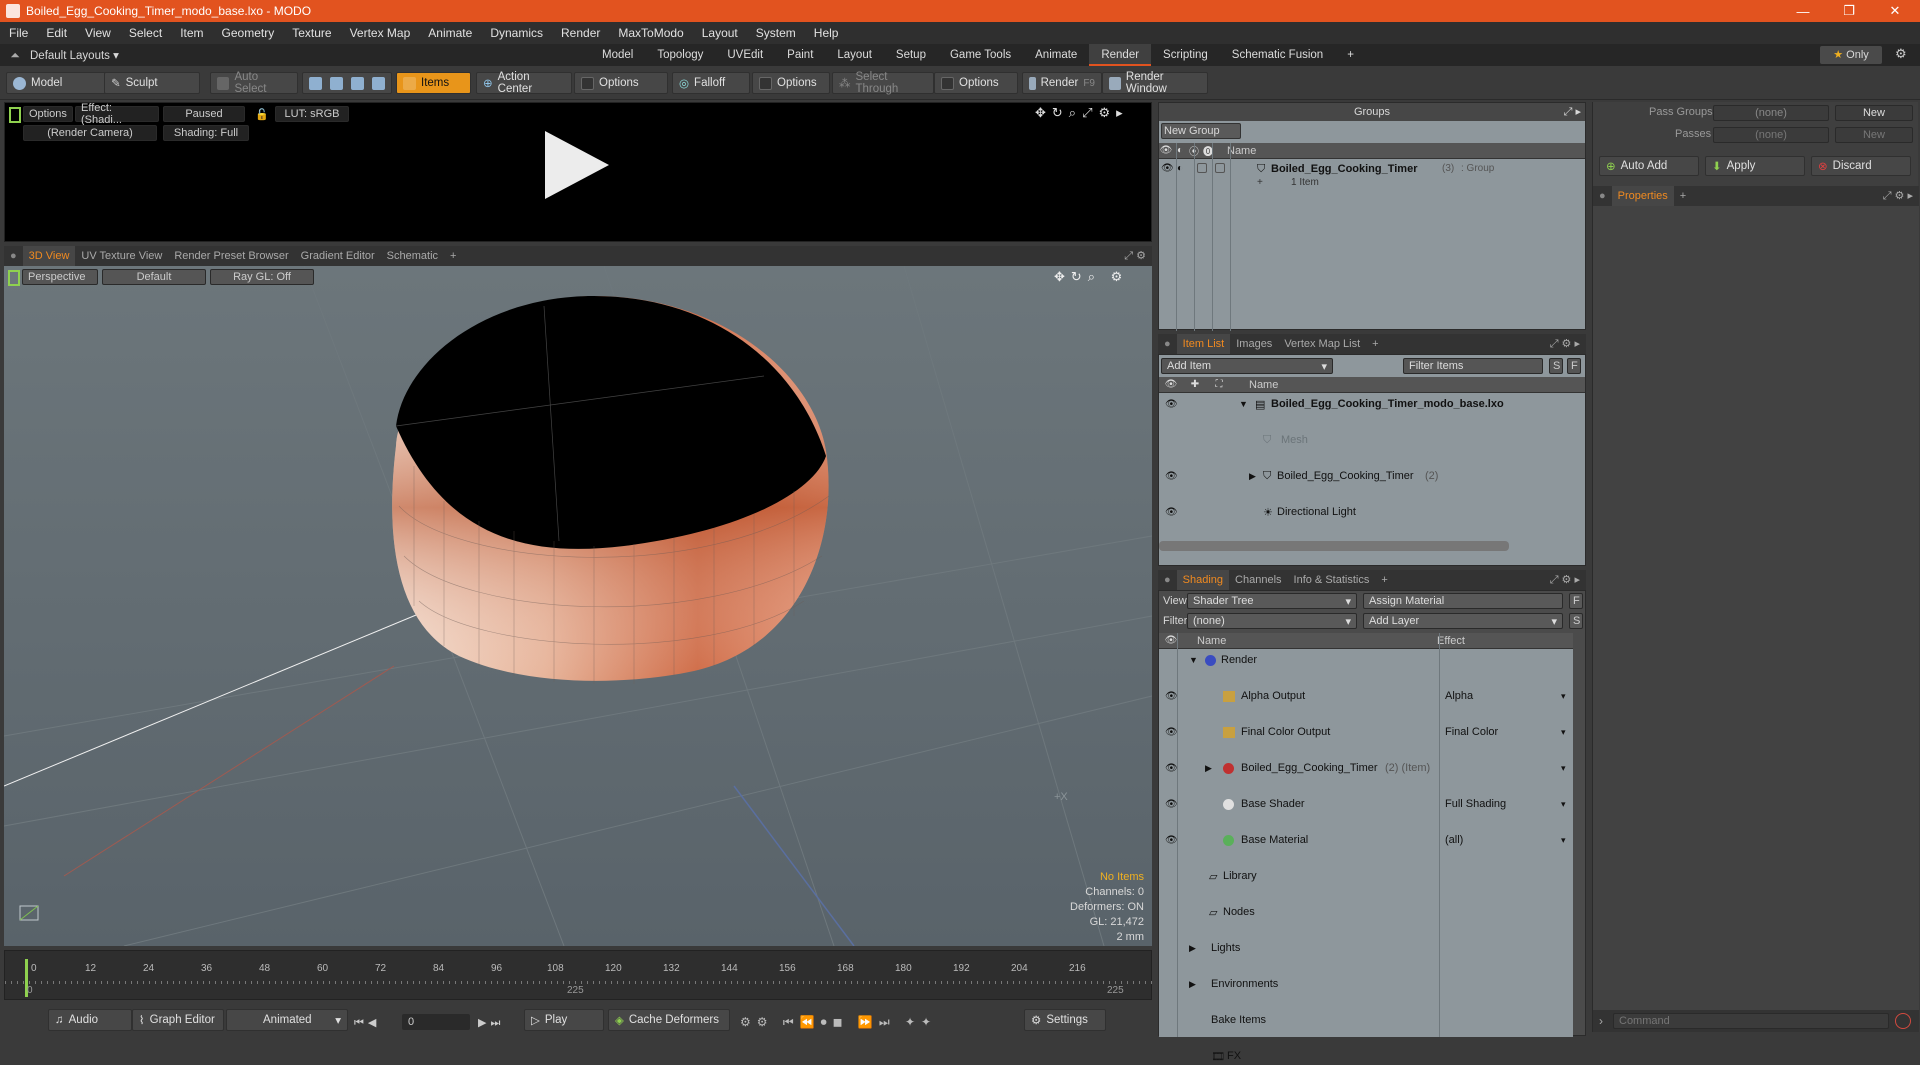  What do you see at coordinates (1903, 1021) in the screenshot?
I see `record-icon` at bounding box center [1903, 1021].